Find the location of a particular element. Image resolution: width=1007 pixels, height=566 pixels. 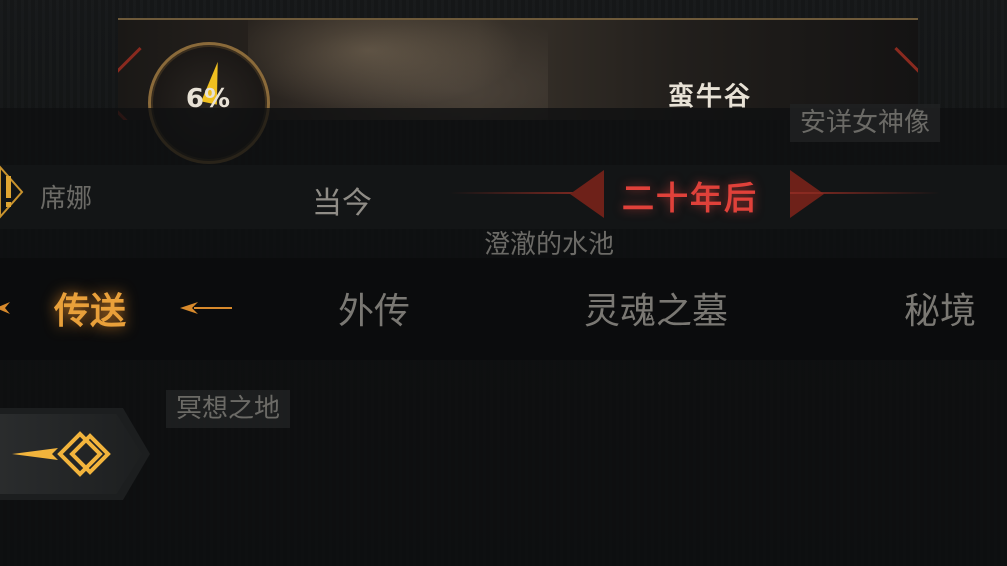

tab-soul-tomb: 灵魂之墓 is located at coordinates (656, 308).